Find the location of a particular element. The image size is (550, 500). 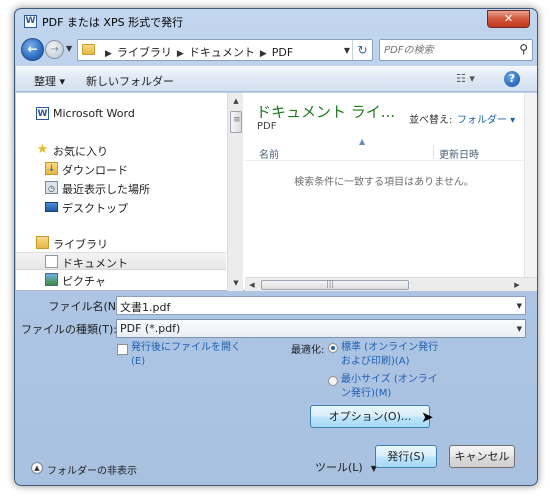

nav-item-downloads: ↓ ダウンロード is located at coordinates (121, 169).